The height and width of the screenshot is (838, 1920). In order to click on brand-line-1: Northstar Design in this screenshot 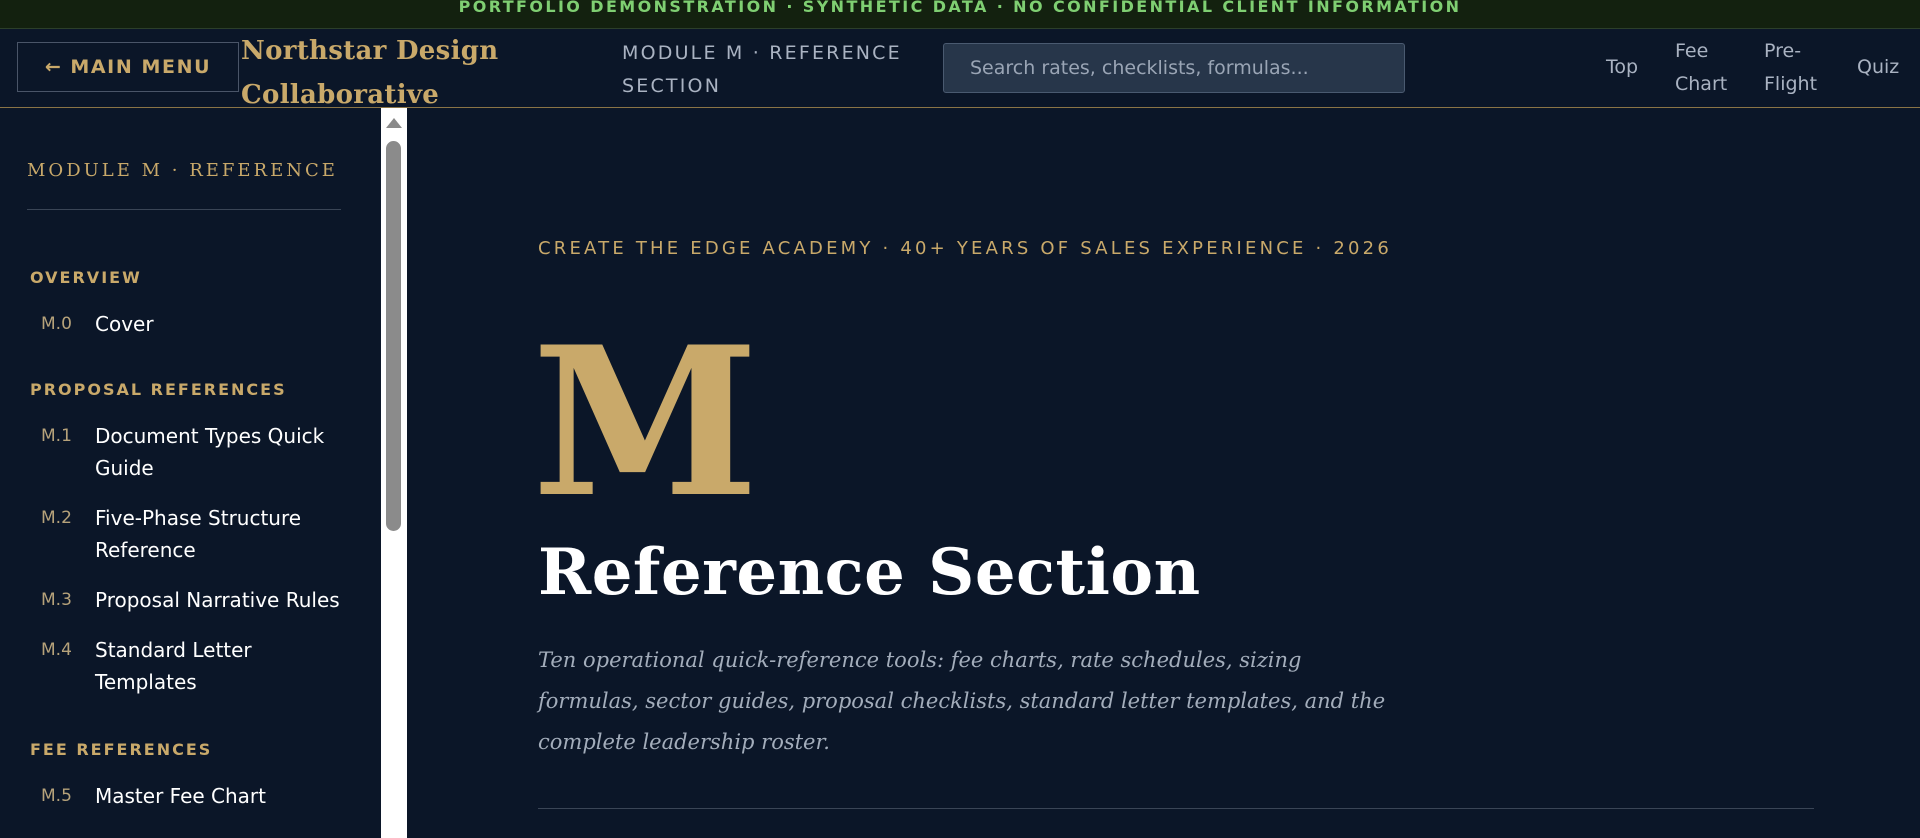, I will do `click(370, 51)`.